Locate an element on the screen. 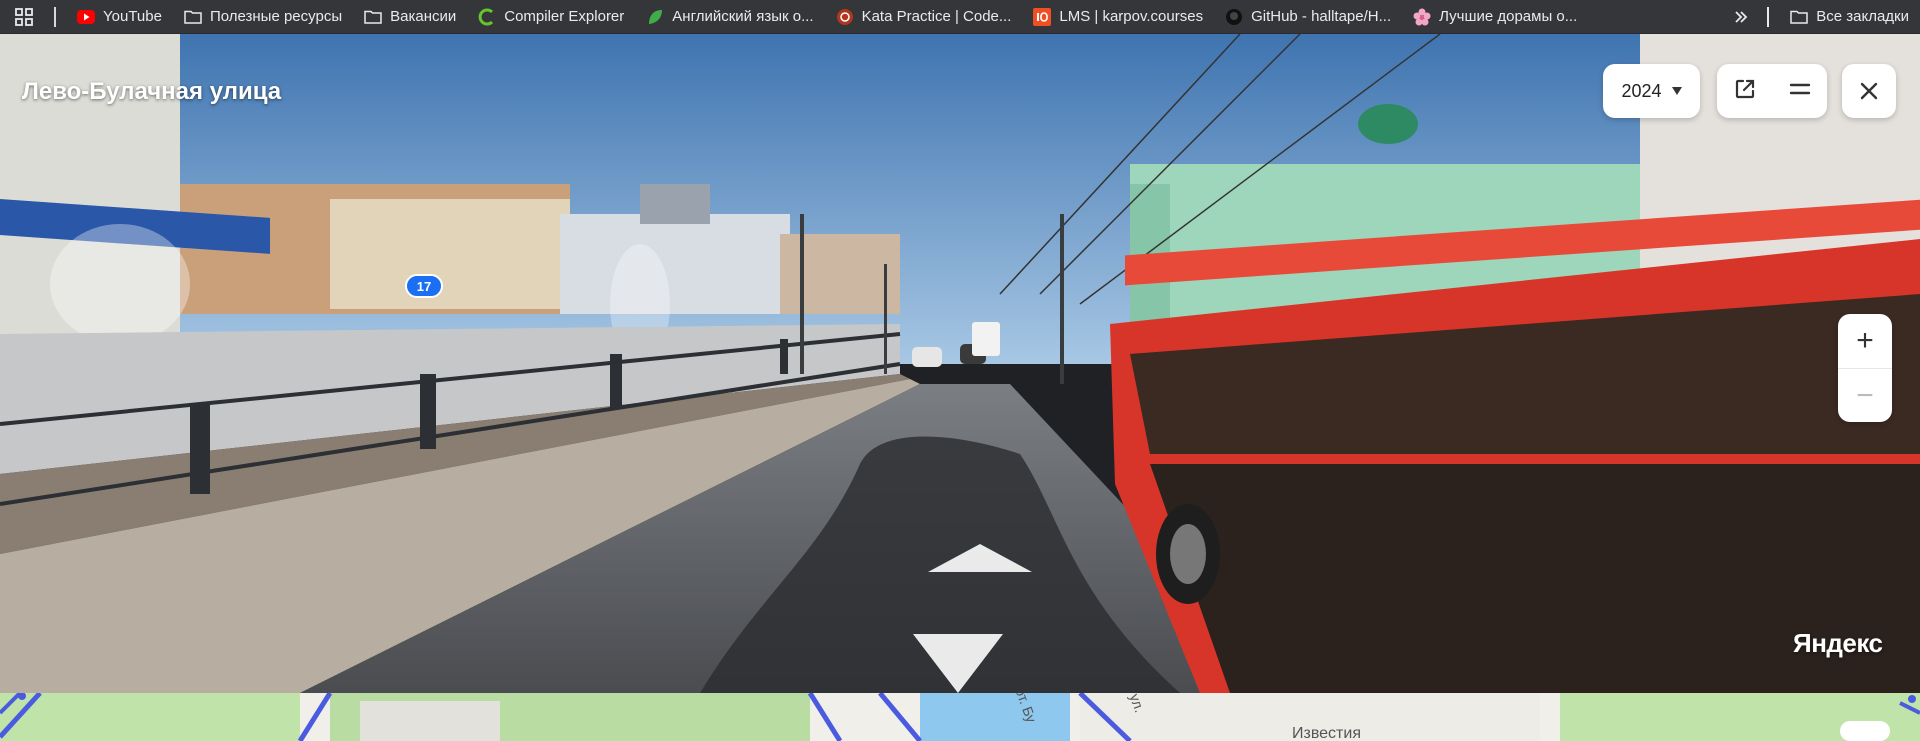 The image size is (1920, 741). github-icon is located at coordinates (1234, 17).